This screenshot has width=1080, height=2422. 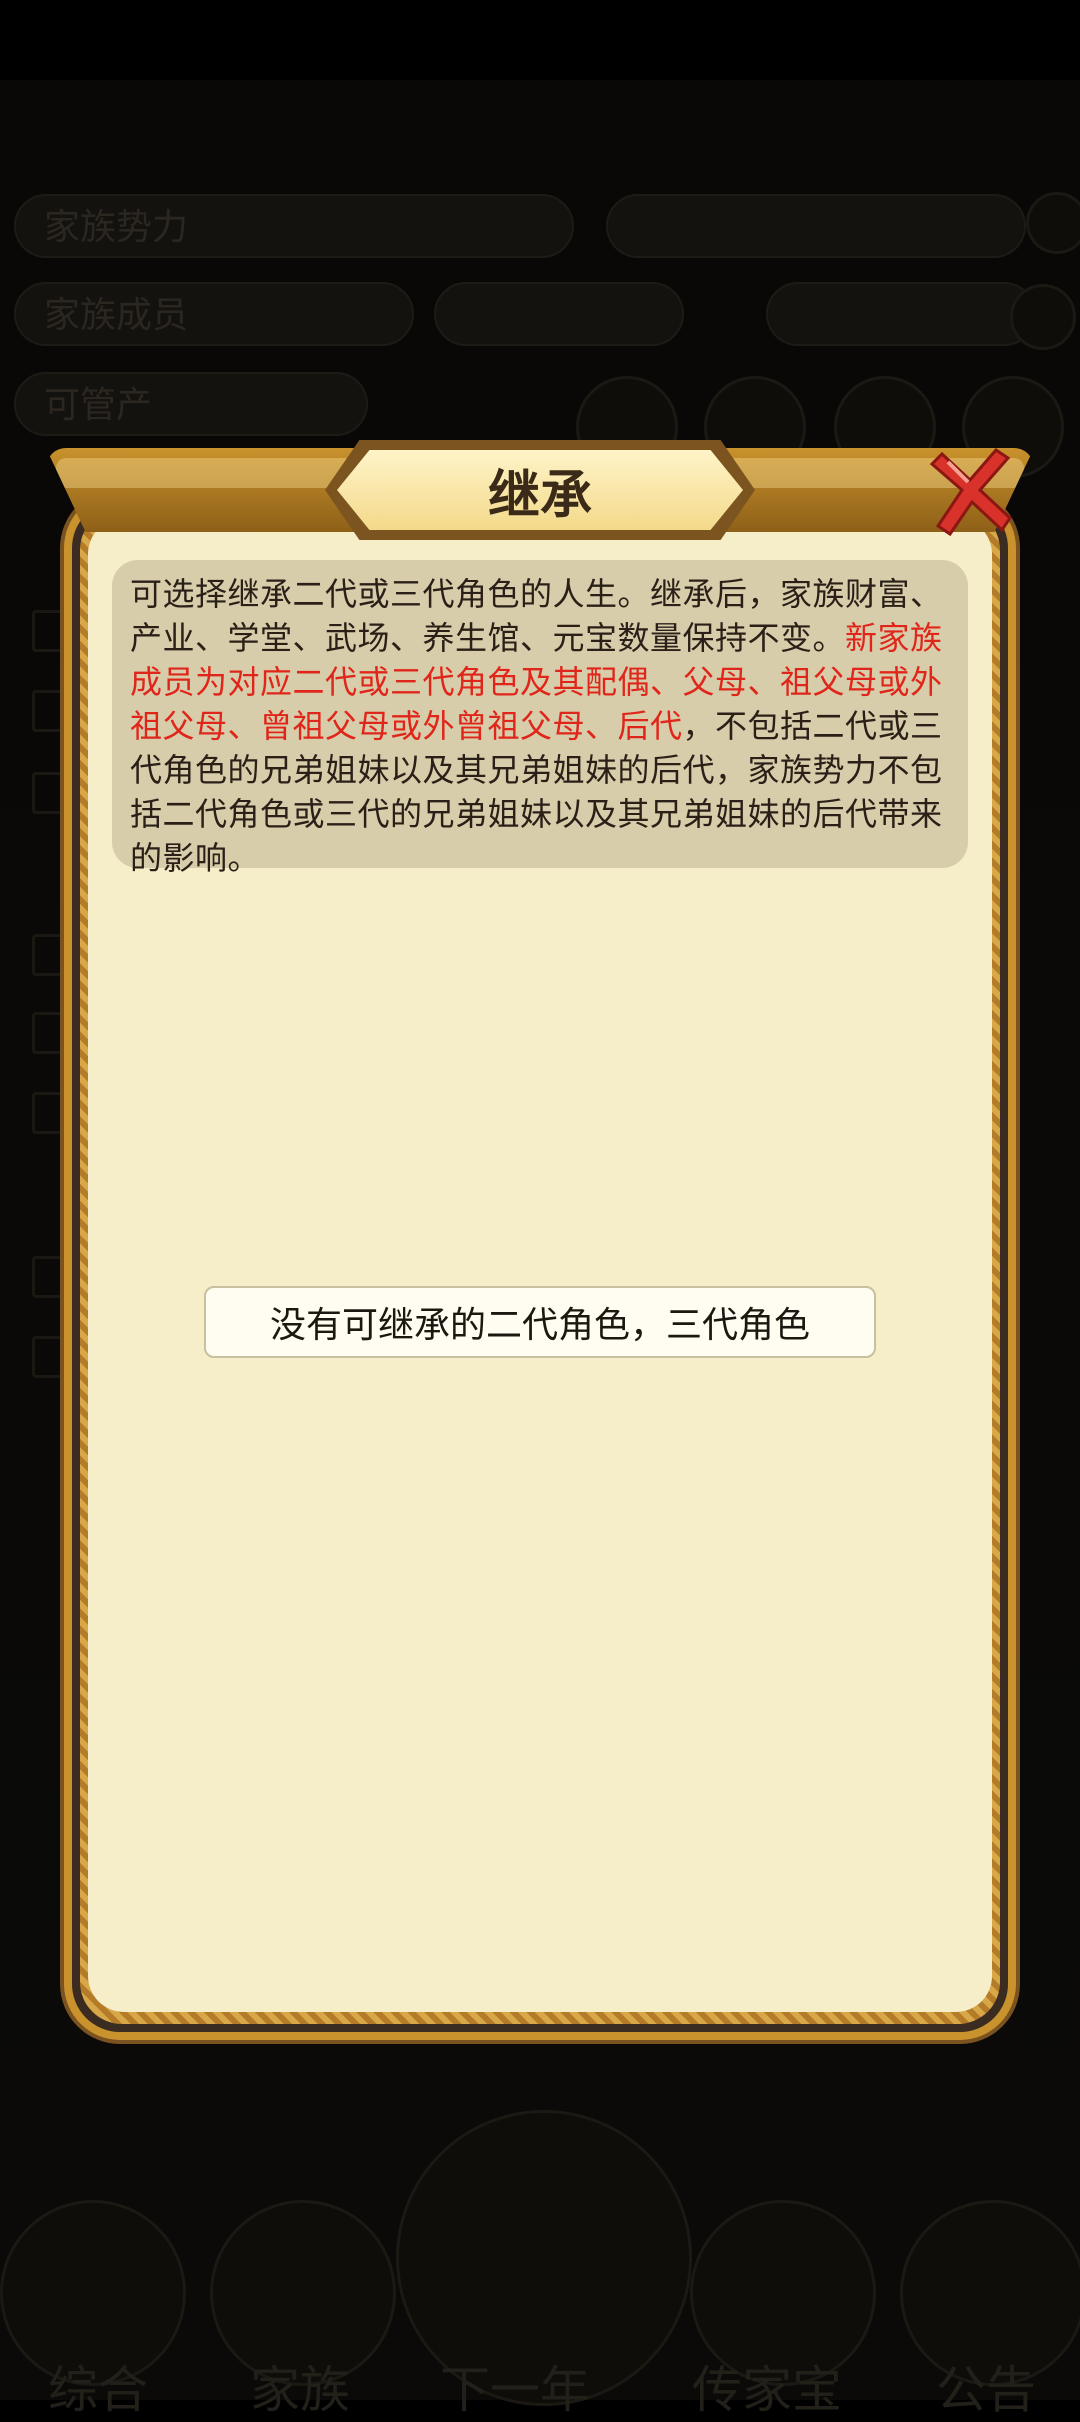 What do you see at coordinates (1053, 223) in the screenshot?
I see `background-help-icon` at bounding box center [1053, 223].